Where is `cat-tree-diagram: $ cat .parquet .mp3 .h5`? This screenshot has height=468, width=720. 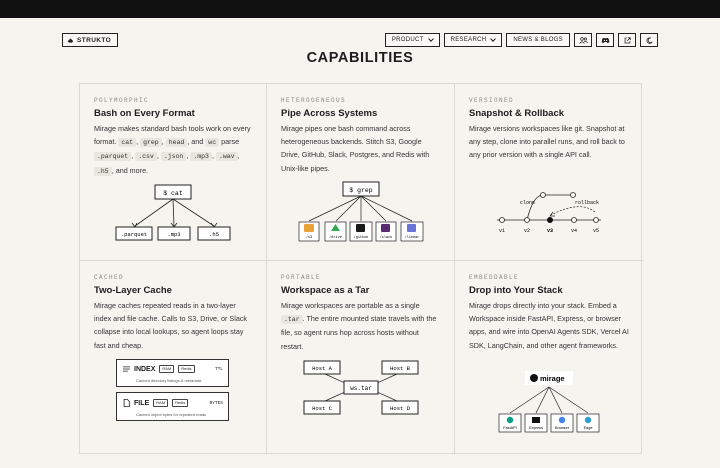 cat-tree-diagram: $ cat .parquet .mp3 .h5 is located at coordinates (173, 212).